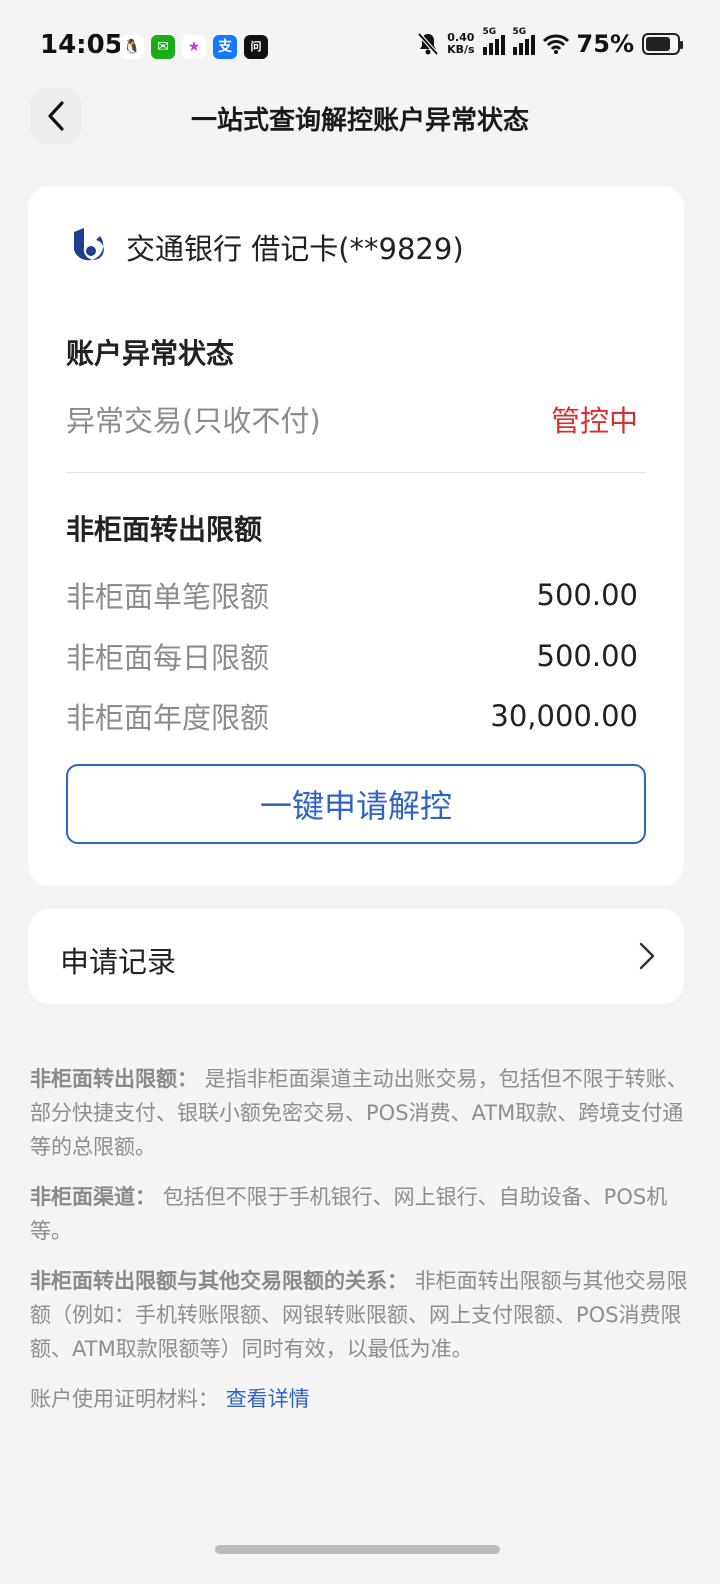  Describe the element at coordinates (360, 48) in the screenshot. I see `status-bar: 14:05 🐧 ✉ ★ 支 问 0.40 KB/s 5G 5G 75%` at that location.